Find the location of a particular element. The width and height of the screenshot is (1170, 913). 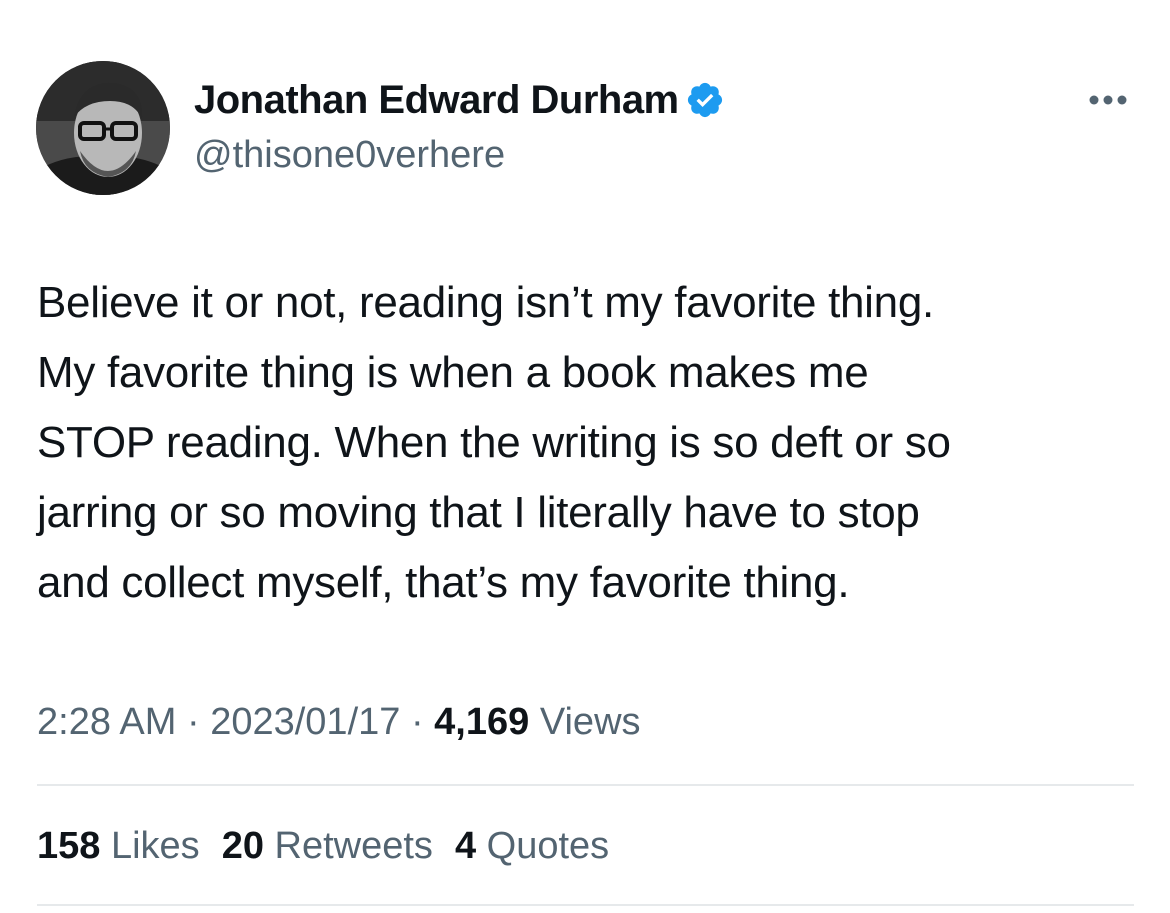

views-count: 4,169 is located at coordinates (482, 722).